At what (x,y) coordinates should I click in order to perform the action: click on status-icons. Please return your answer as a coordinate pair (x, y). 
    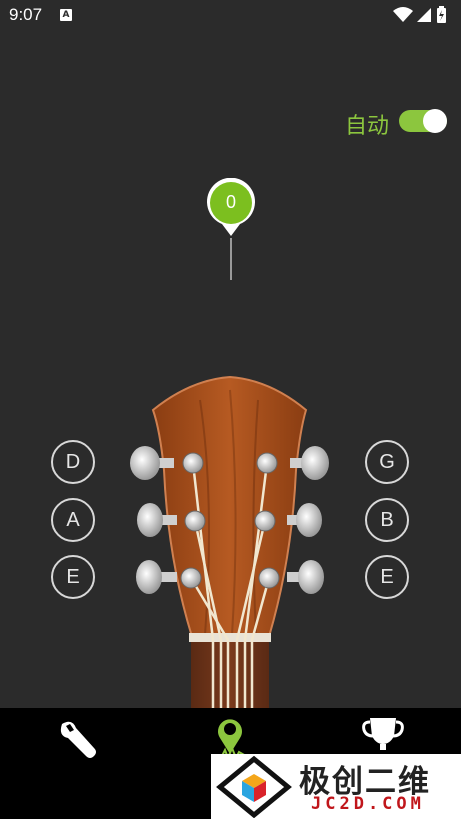
    Looking at the image, I should click on (419, 14).